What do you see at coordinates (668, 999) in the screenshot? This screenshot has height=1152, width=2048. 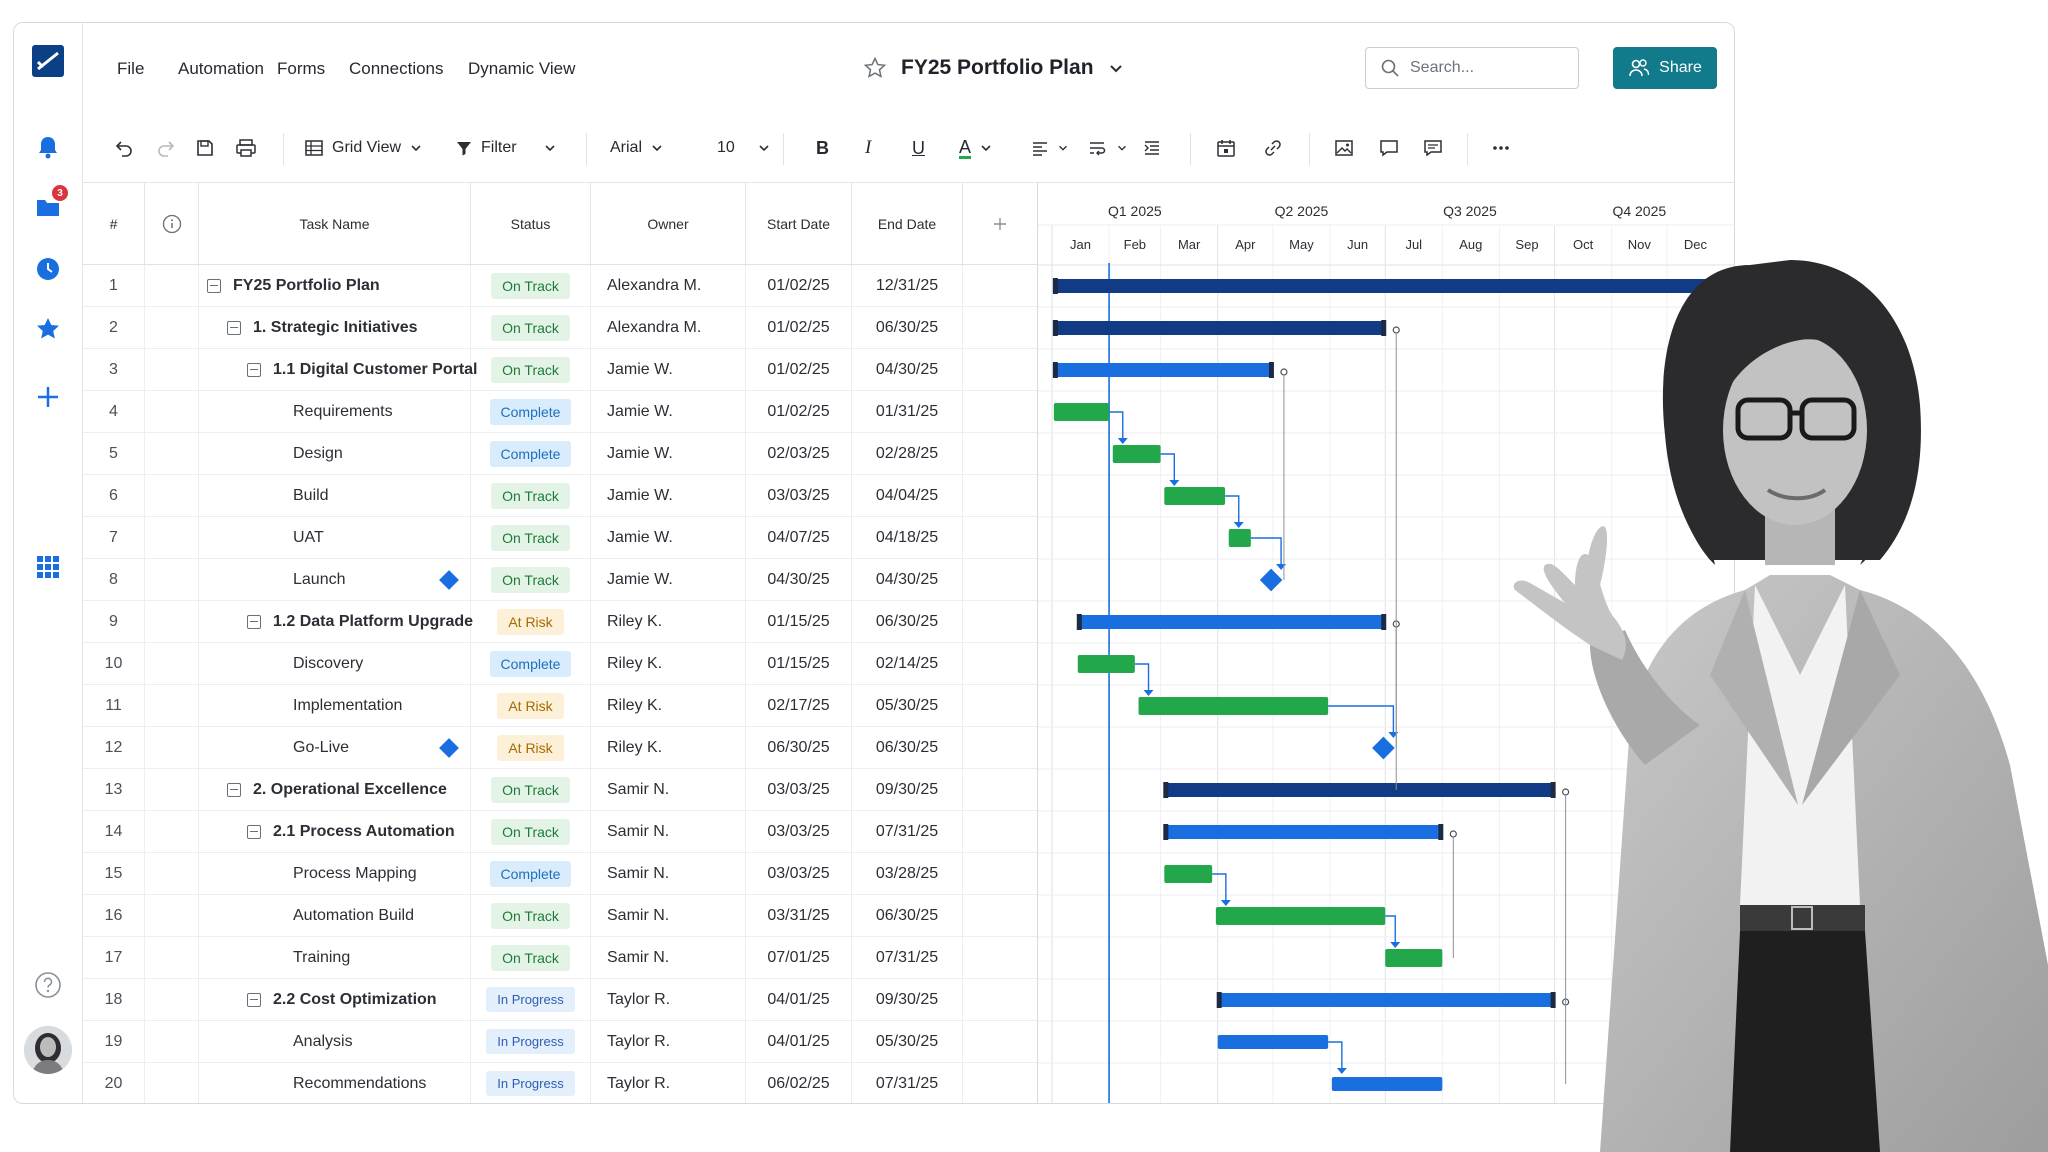 I see `owner-cell: Taylor R.` at bounding box center [668, 999].